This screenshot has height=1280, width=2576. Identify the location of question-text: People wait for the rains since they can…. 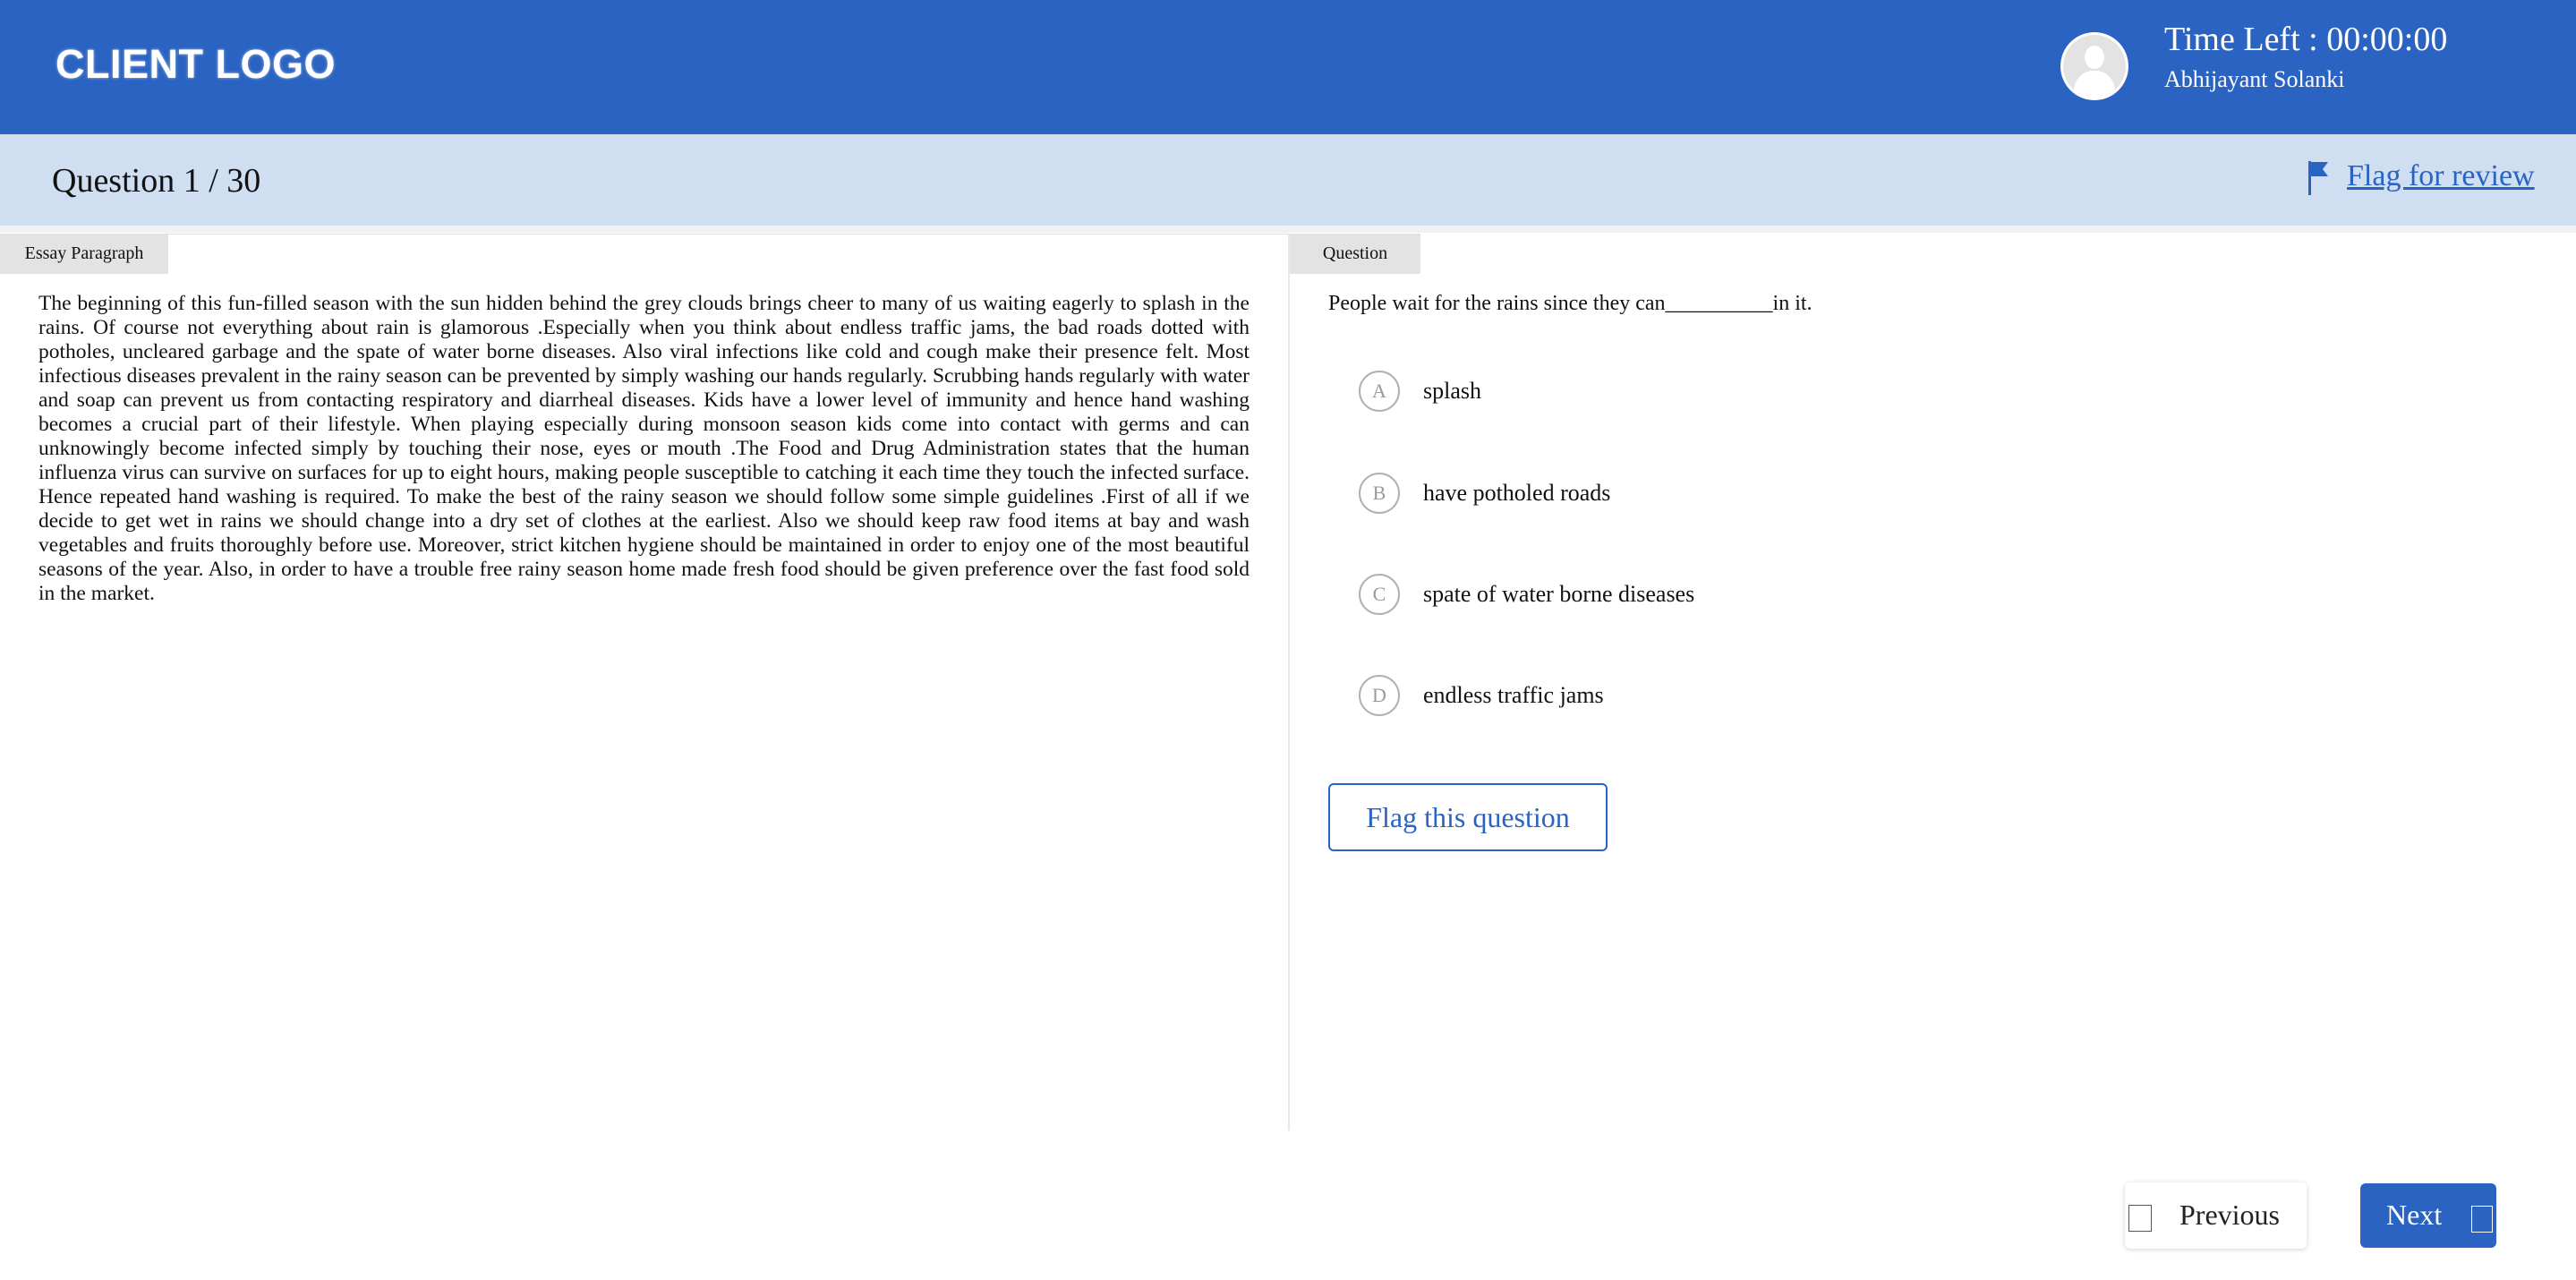
(1570, 303).